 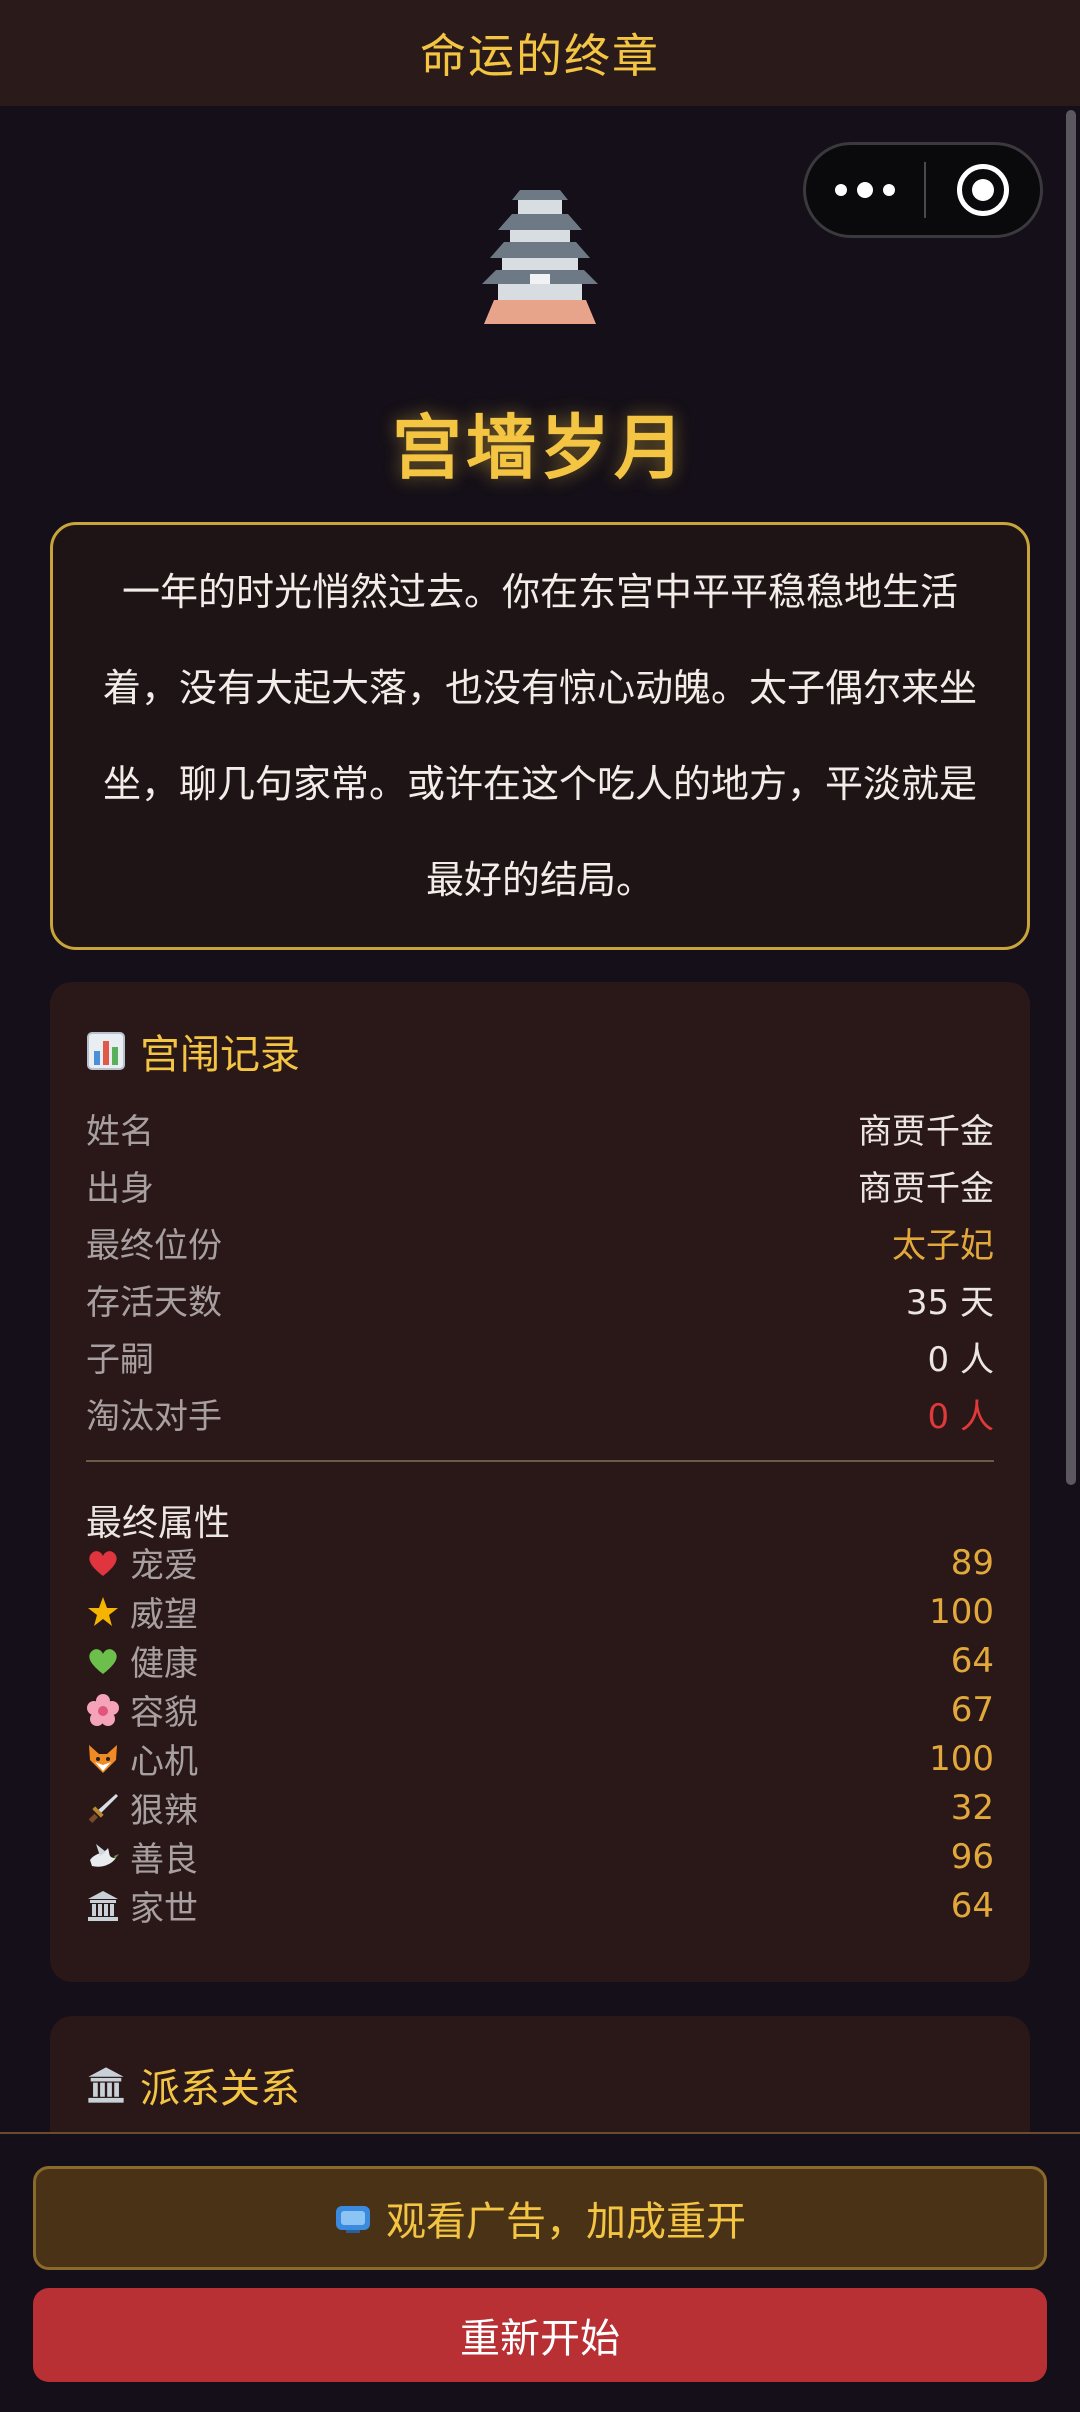 I want to click on attribute-row-ruthless: 狠辣 32, so click(x=540, y=1807).